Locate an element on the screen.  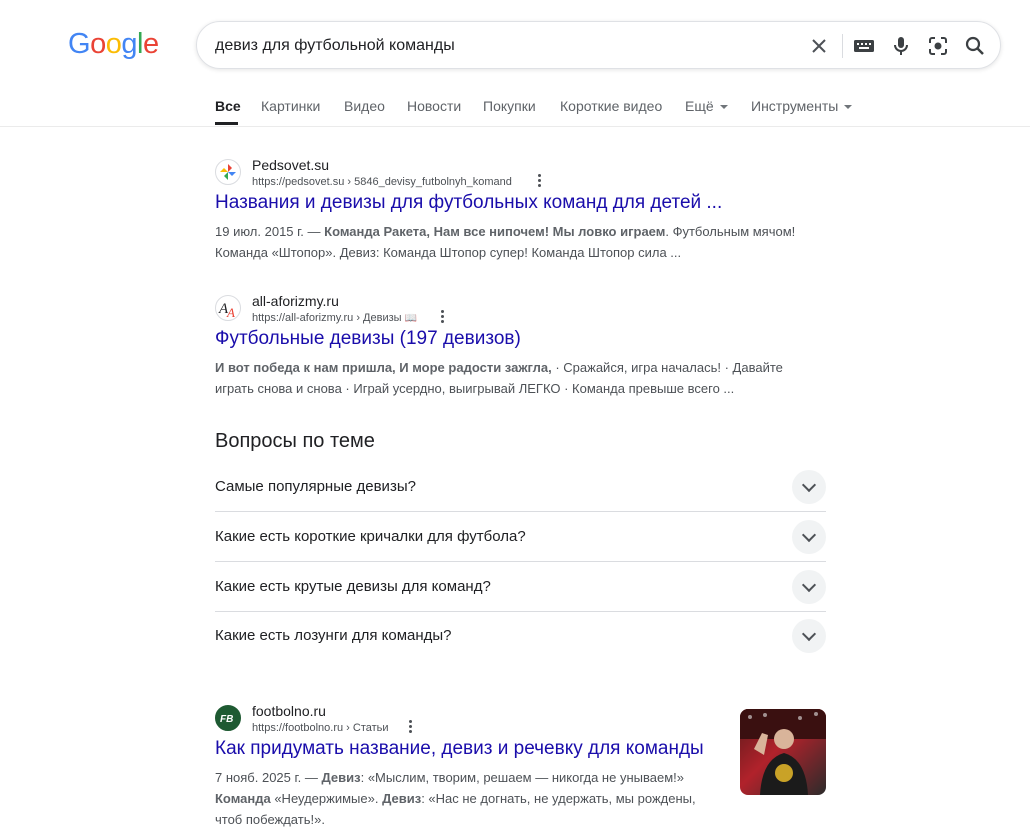
footbolno-favicon: FB is located at coordinates (228, 718).